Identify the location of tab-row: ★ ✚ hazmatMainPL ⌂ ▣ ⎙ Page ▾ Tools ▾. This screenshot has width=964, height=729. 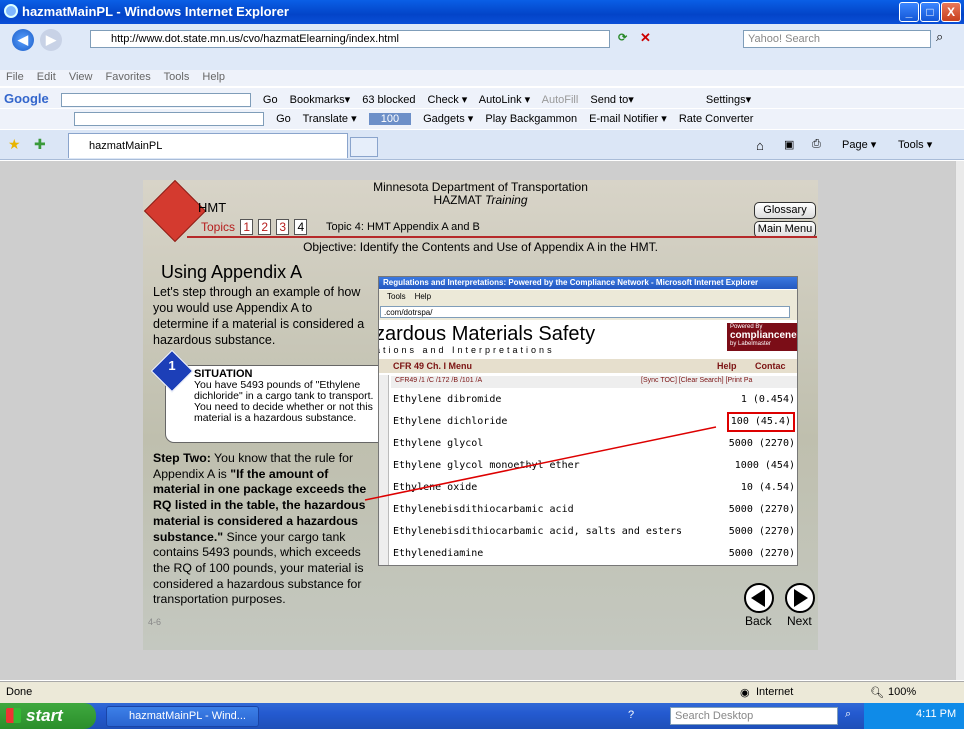
(482, 145).